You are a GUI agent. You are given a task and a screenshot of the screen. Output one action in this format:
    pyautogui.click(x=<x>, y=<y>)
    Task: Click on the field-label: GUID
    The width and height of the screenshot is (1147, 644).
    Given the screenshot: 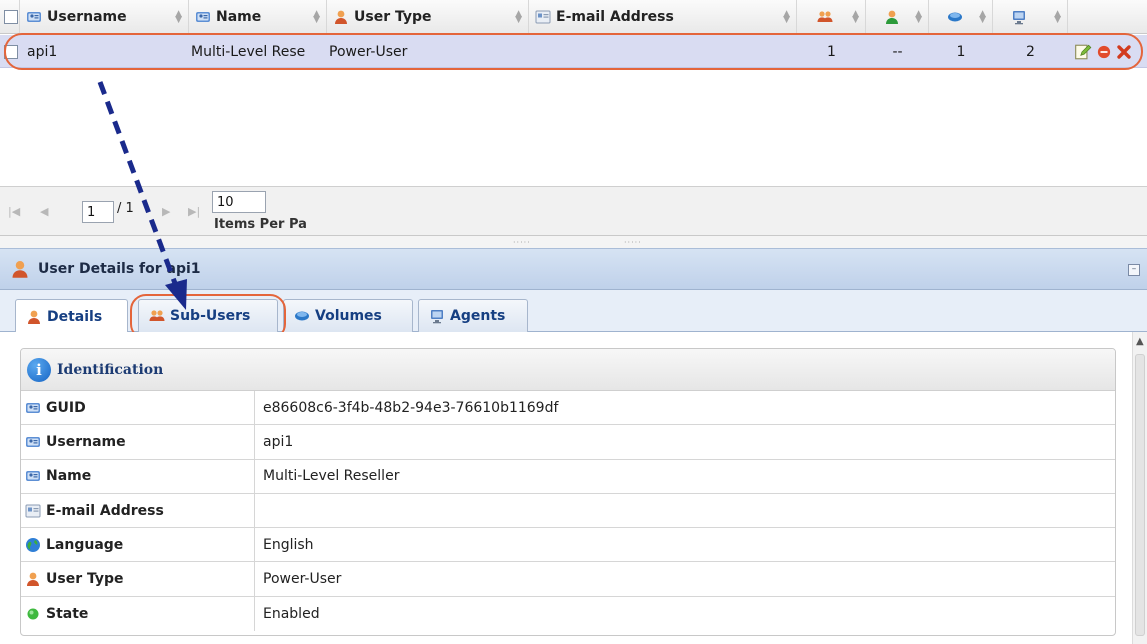 What is the action you would take?
    pyautogui.click(x=138, y=408)
    